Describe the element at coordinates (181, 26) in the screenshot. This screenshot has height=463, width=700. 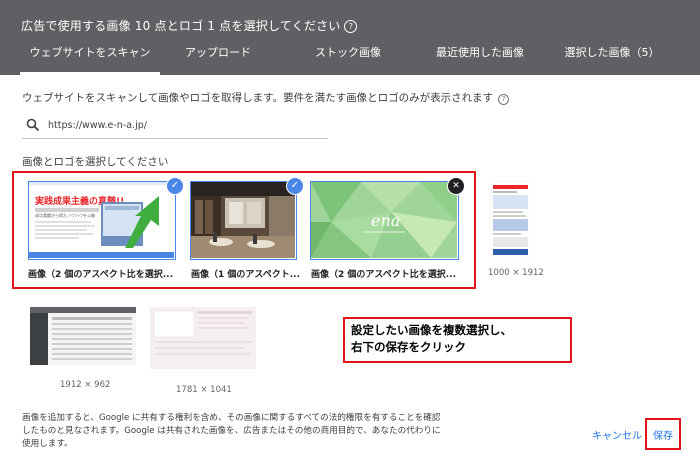
I see `dialog-title-text: 広告で使用する画像 10 点とロゴ 1 点を選択してください` at that location.